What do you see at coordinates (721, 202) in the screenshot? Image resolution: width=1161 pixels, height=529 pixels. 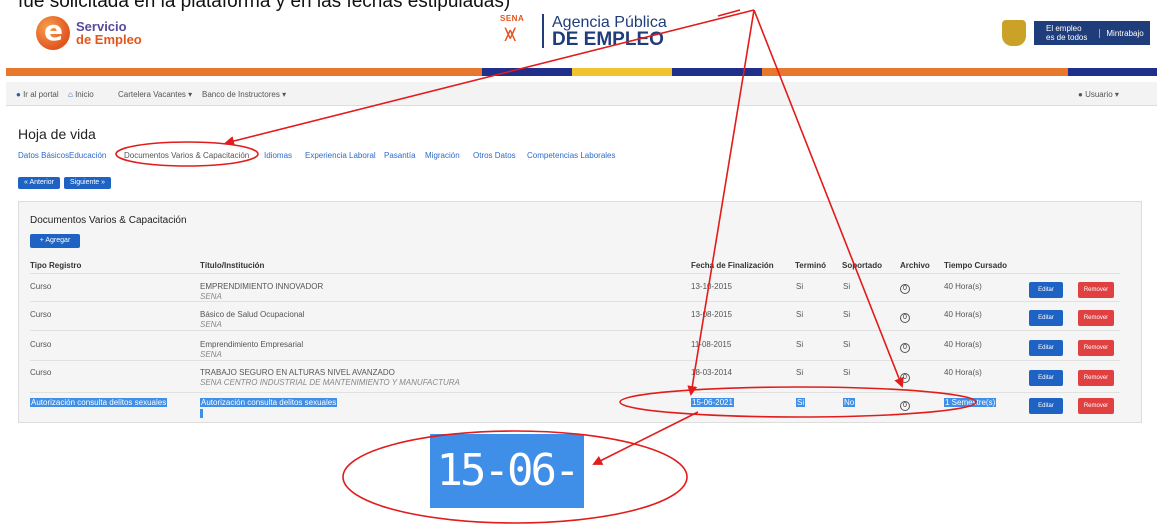 I see `arrow-to-date` at bounding box center [721, 202].